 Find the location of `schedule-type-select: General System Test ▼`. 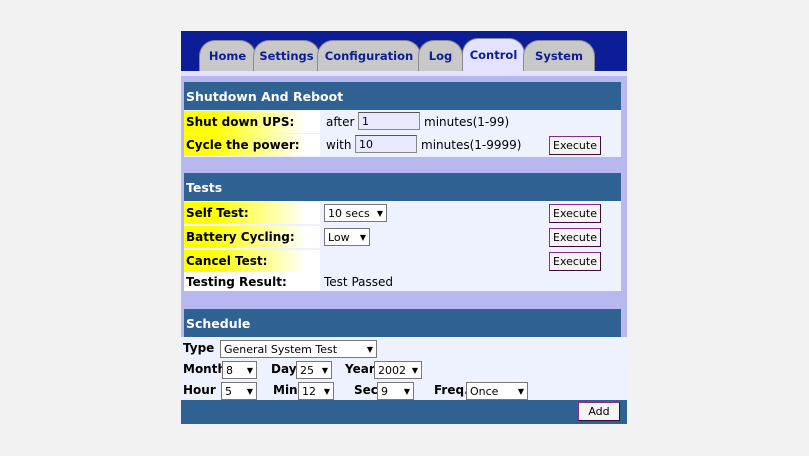

schedule-type-select: General System Test ▼ is located at coordinates (298, 349).